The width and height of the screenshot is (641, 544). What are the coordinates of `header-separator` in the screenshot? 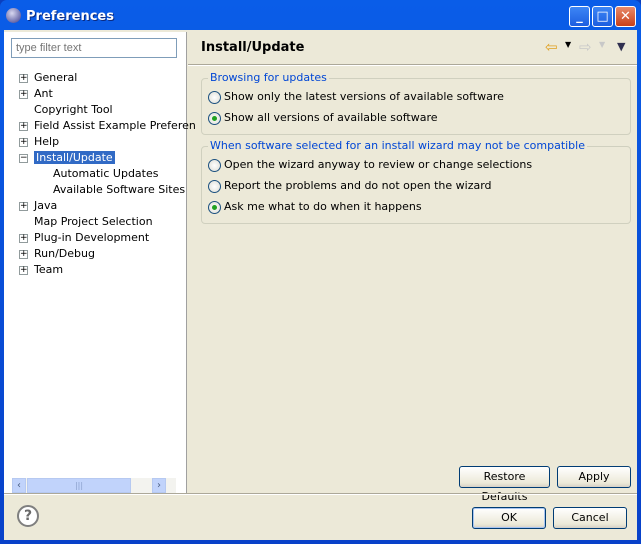 It's located at (412, 65).